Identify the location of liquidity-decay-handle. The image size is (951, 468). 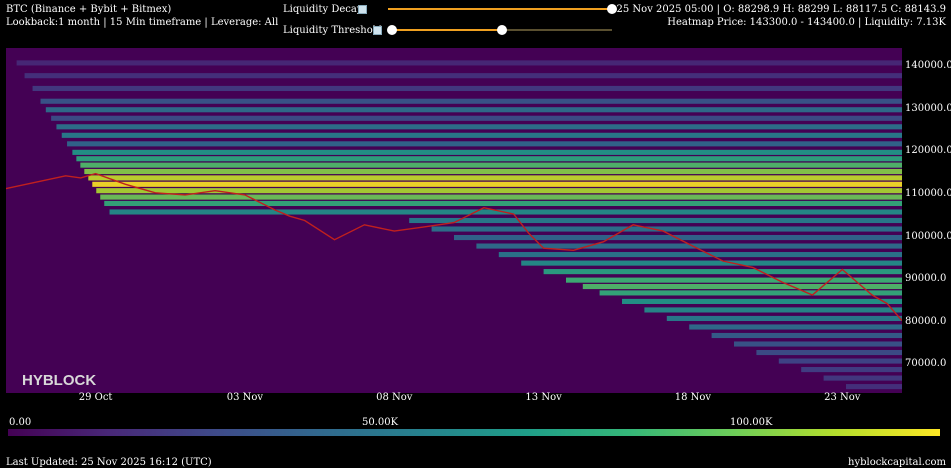
(612, 9).